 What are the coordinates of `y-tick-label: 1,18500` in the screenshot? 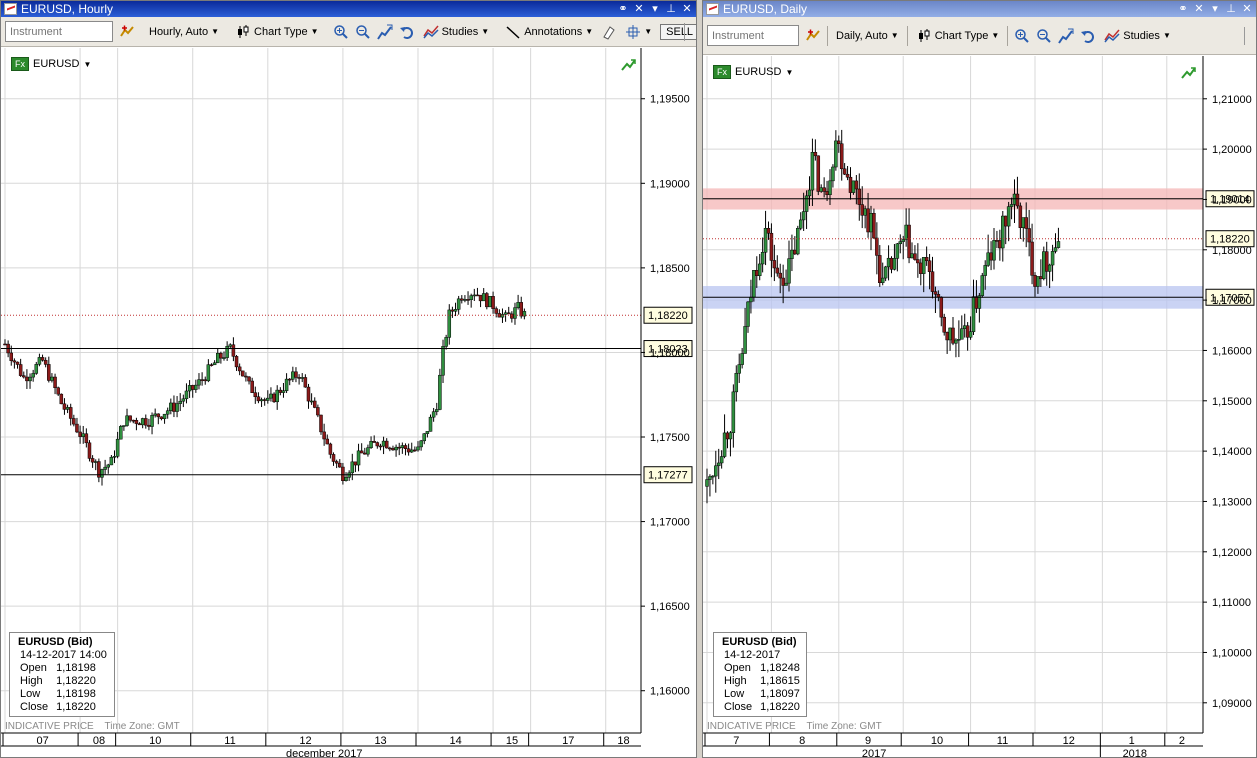 It's located at (670, 269).